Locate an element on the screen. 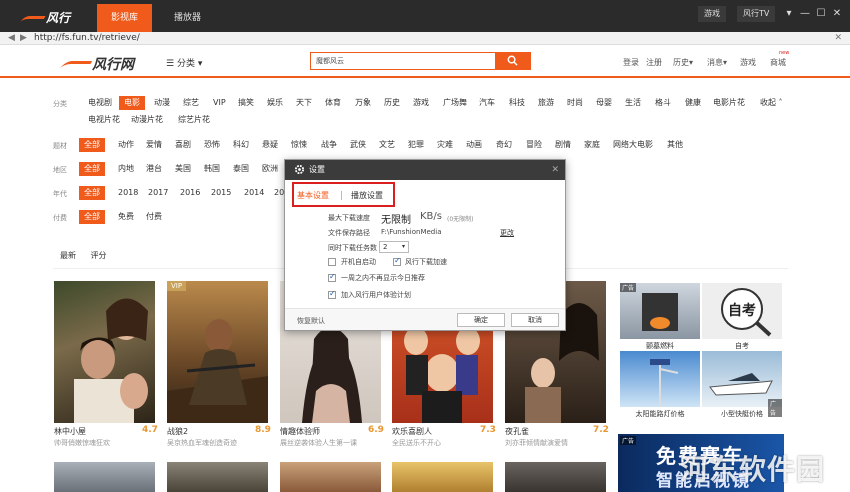  sort-score-tab: 评分 is located at coordinates (99, 255).